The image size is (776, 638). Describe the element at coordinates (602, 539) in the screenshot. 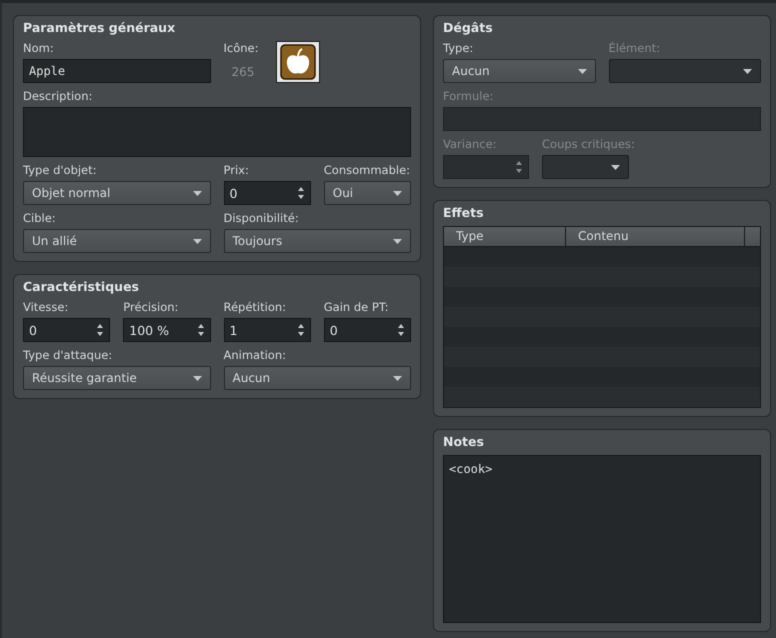

I see `notes-field: <cook>` at that location.